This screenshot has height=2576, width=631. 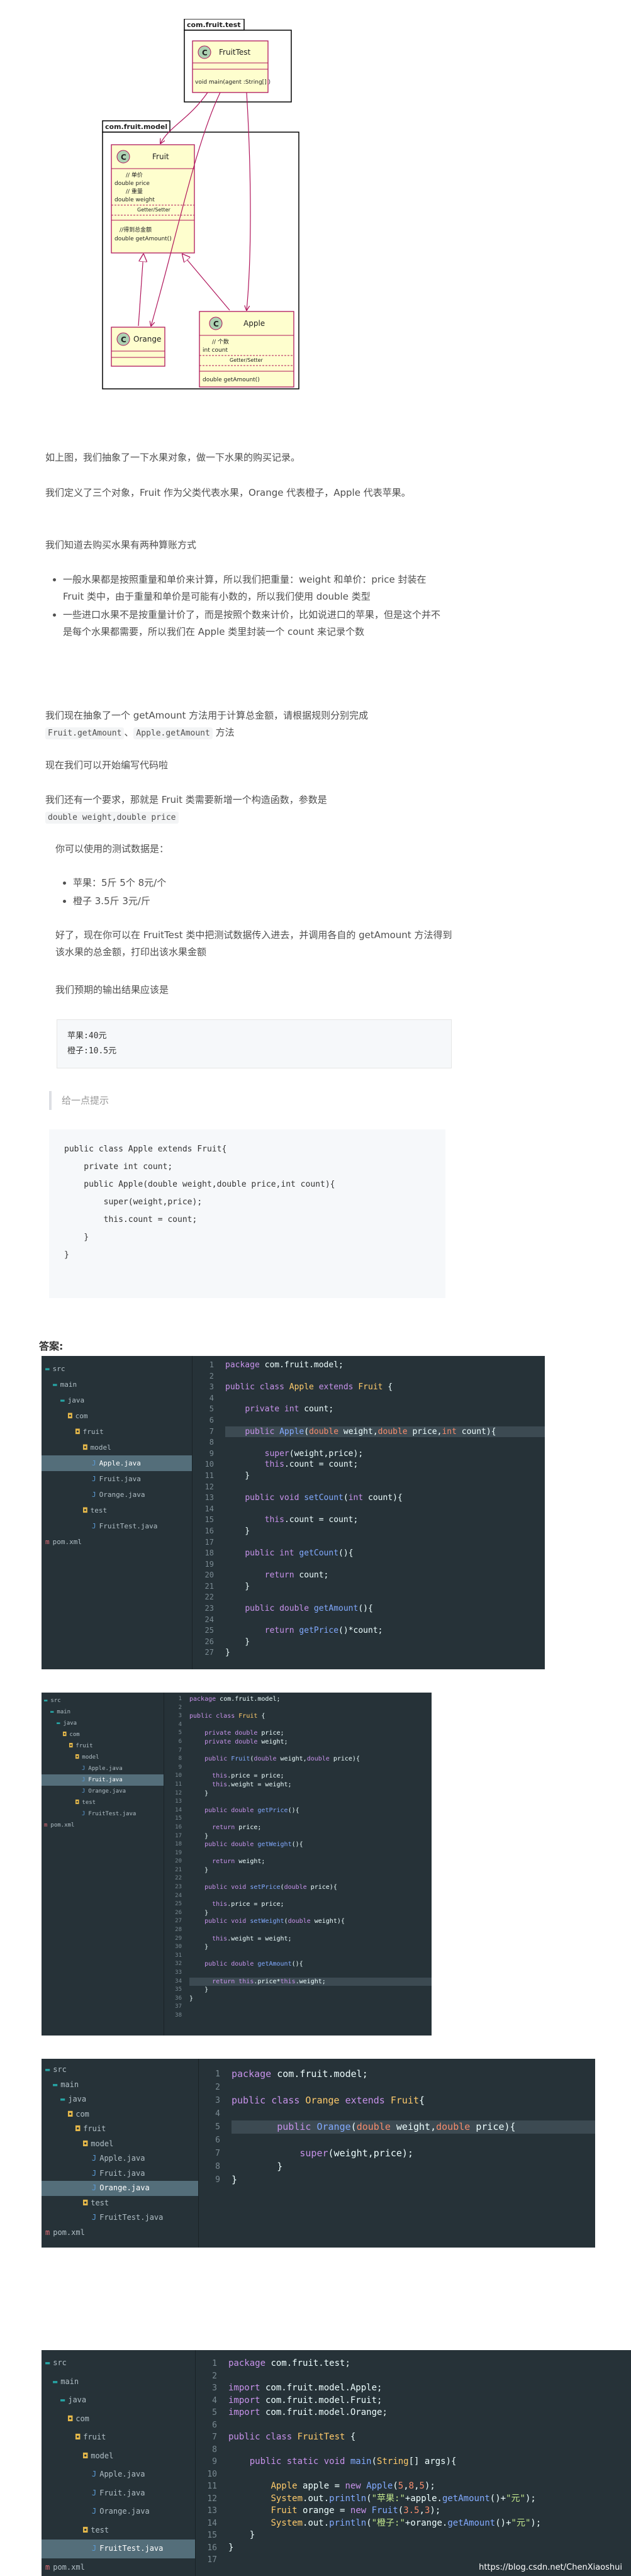 I want to click on intro-paragraph: 如上图，我们抽象了一下水果对象，做一下水果的购买记录。, so click(x=173, y=457).